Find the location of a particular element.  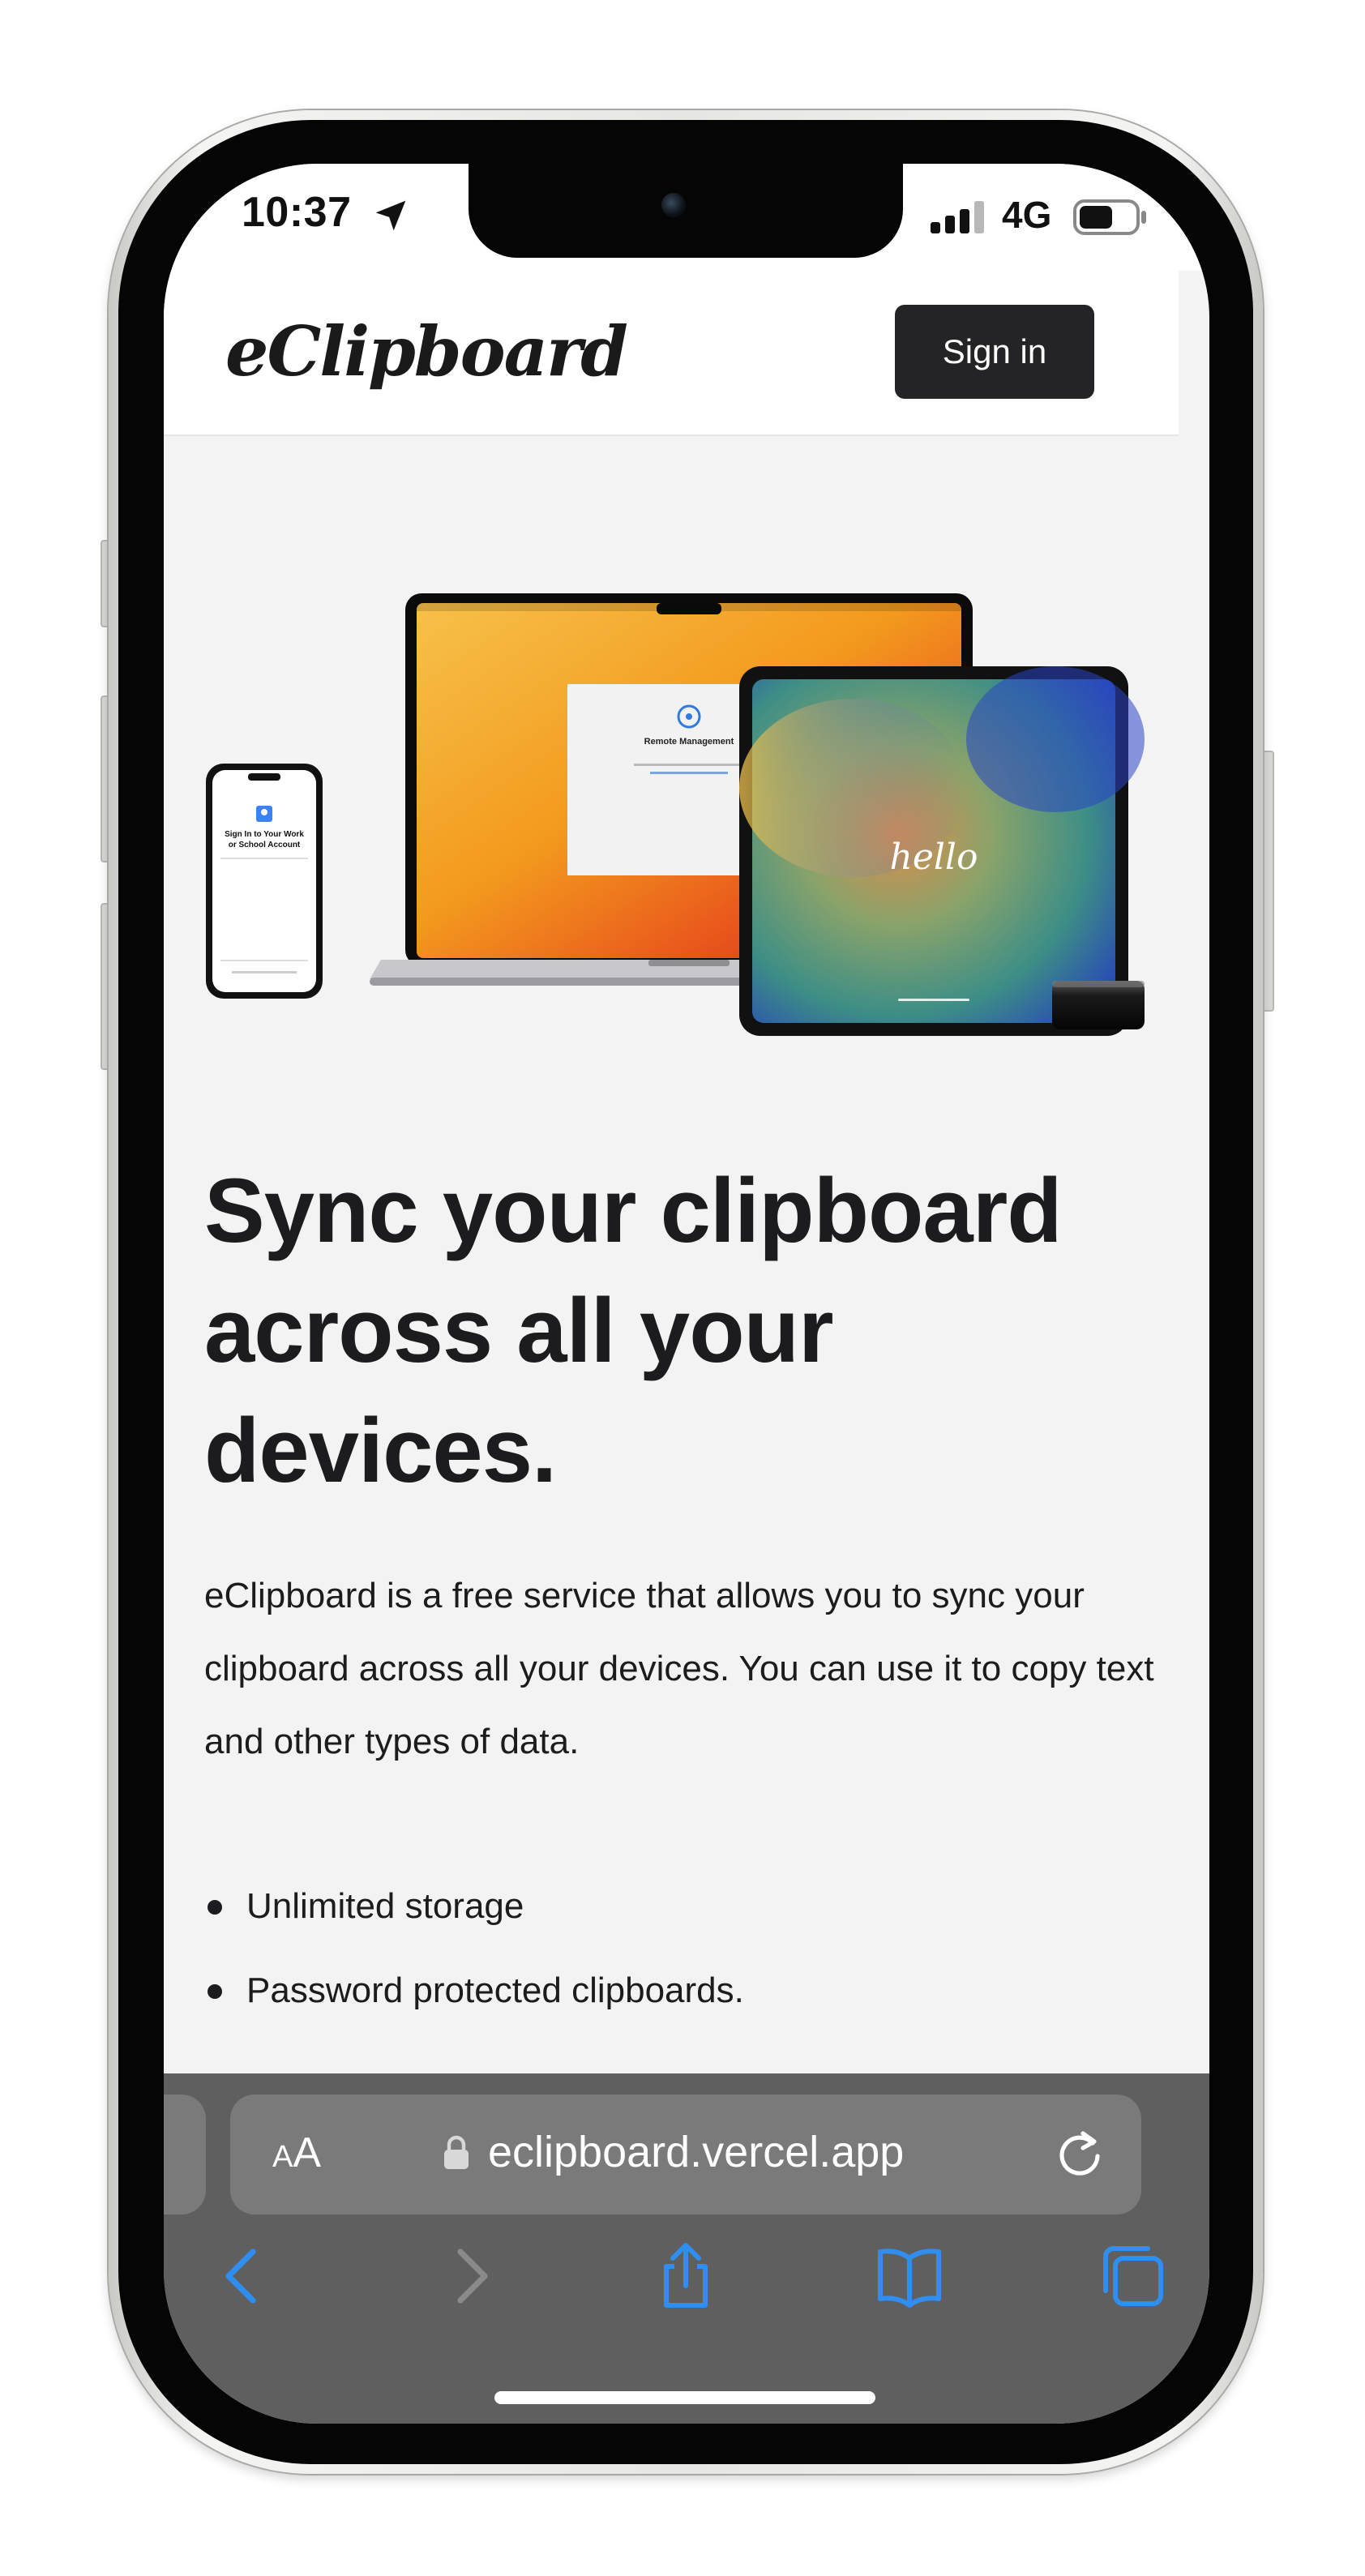

text-size-big-glyph: A is located at coordinates (307, 2152).